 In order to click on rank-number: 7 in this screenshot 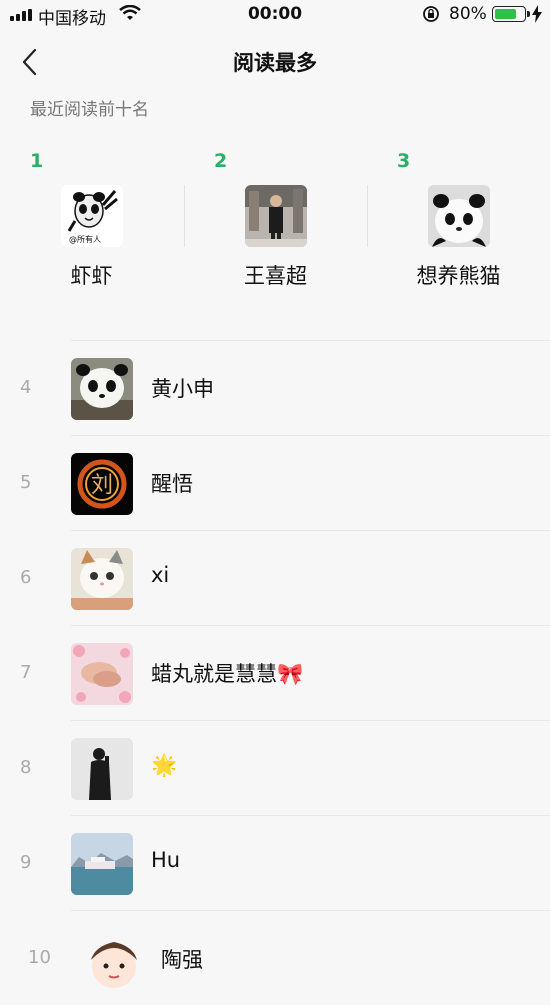, I will do `click(26, 672)`.